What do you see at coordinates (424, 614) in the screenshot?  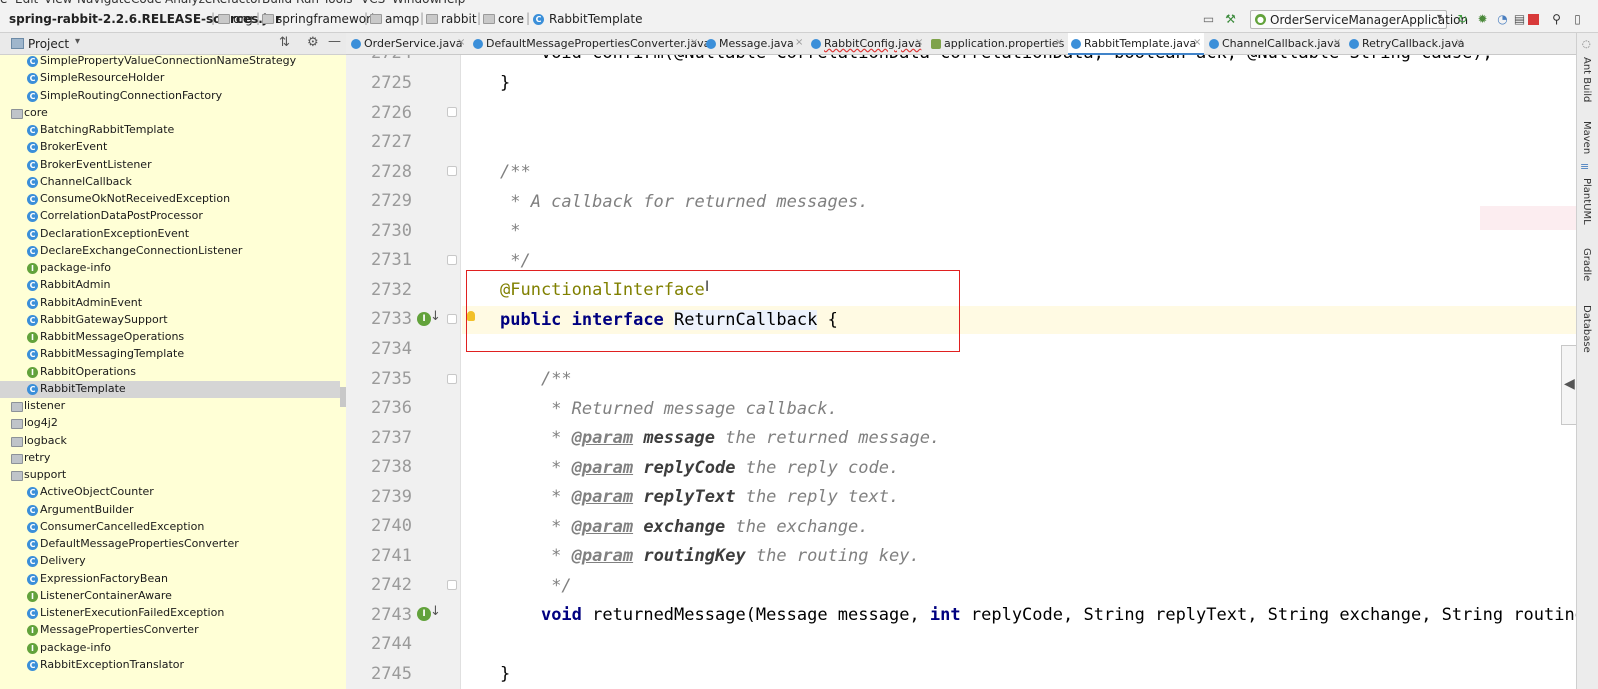 I see `implemented-method-icon: I` at bounding box center [424, 614].